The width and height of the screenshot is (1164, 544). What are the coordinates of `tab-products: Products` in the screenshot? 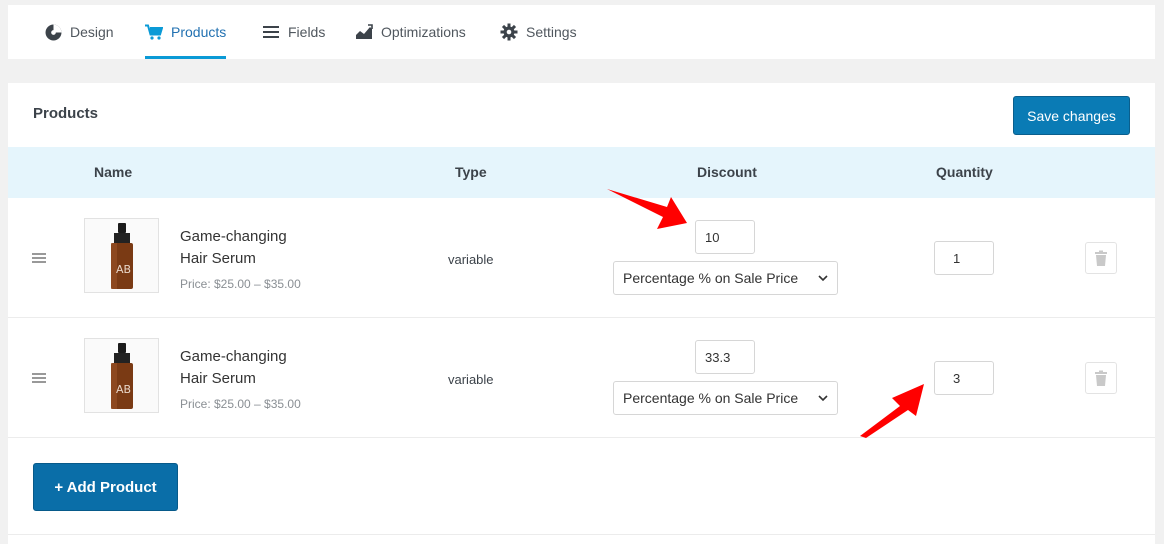 It's located at (186, 32).